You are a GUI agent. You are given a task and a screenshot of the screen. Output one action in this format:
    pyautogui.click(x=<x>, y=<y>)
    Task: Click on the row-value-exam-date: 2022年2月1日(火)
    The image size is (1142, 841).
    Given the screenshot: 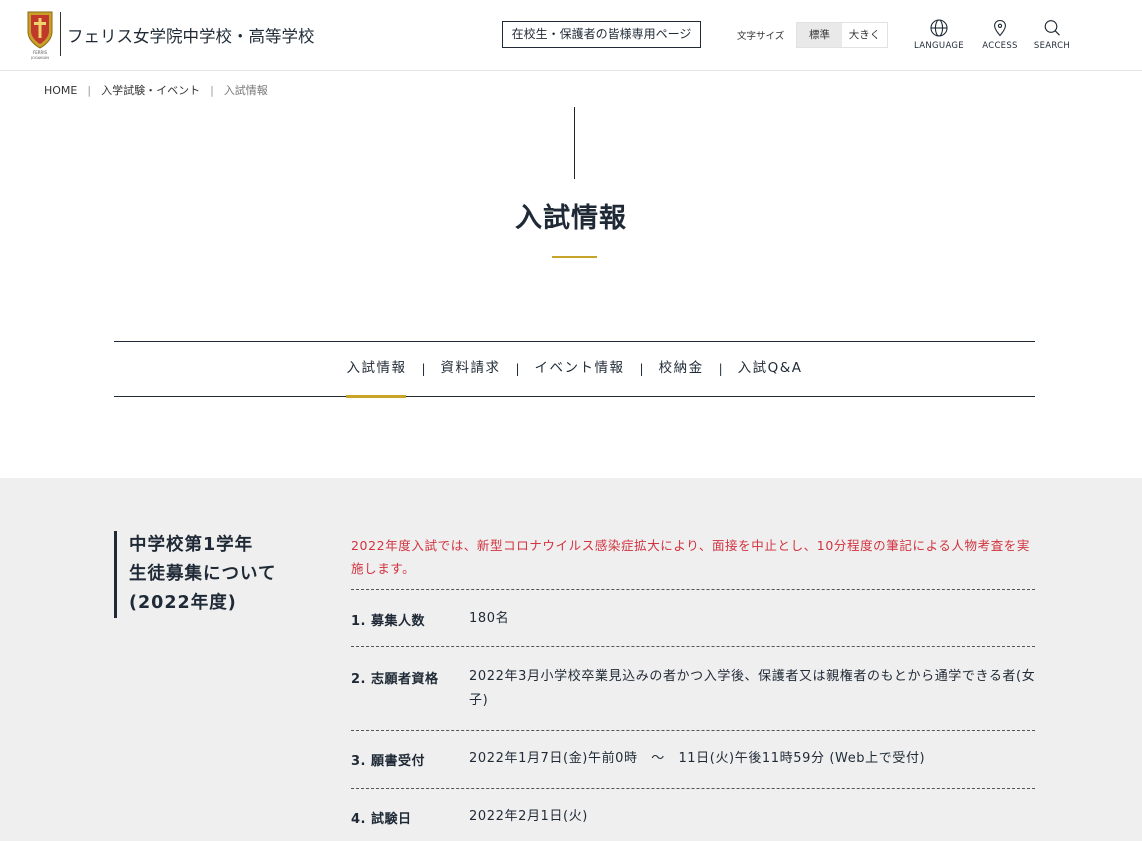 What is the action you would take?
    pyautogui.click(x=528, y=816)
    